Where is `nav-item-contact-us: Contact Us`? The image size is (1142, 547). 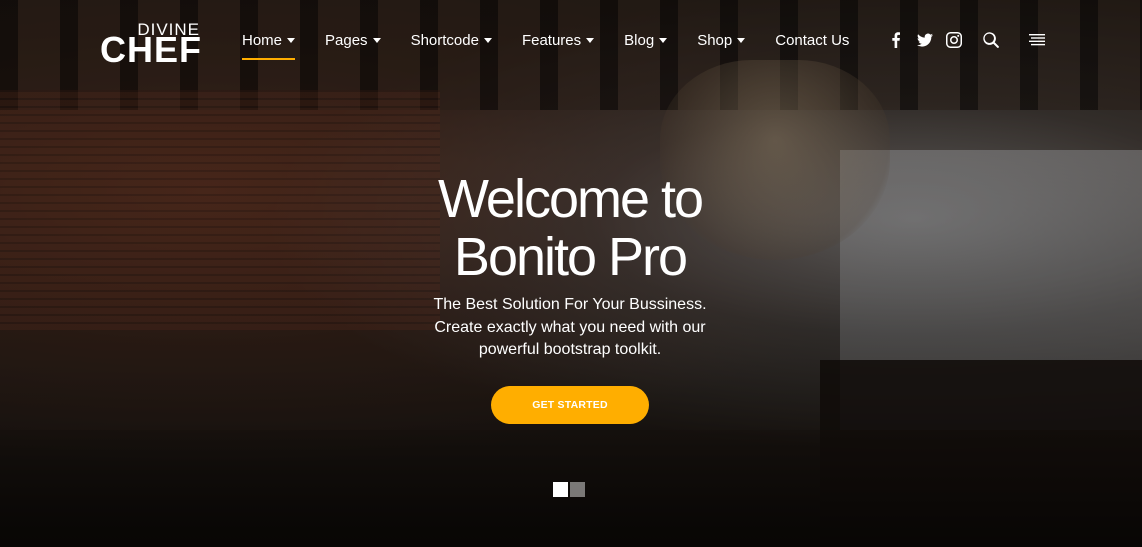 nav-item-contact-us: Contact Us is located at coordinates (812, 40).